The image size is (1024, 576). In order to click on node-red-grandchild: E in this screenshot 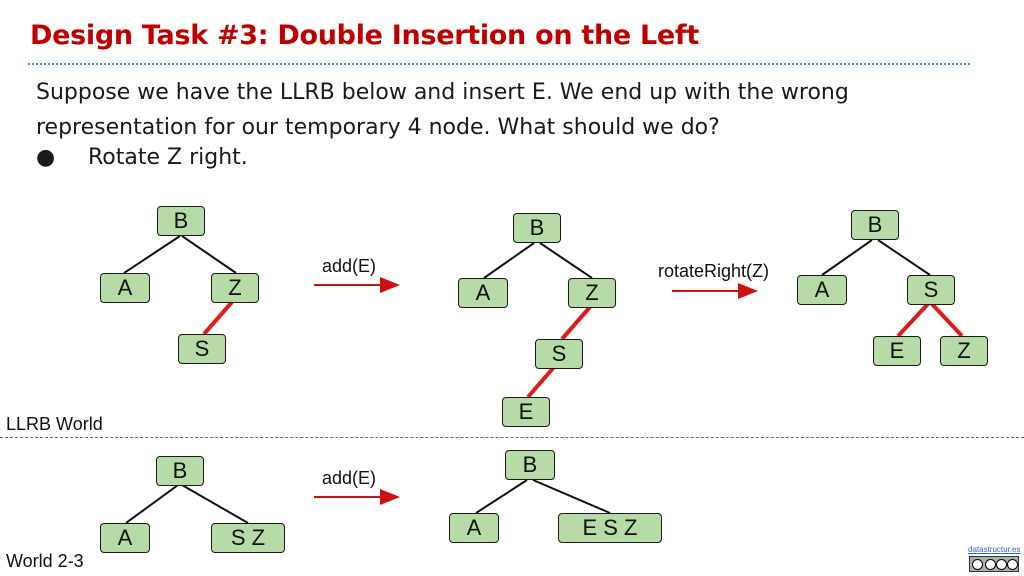, I will do `click(526, 412)`.